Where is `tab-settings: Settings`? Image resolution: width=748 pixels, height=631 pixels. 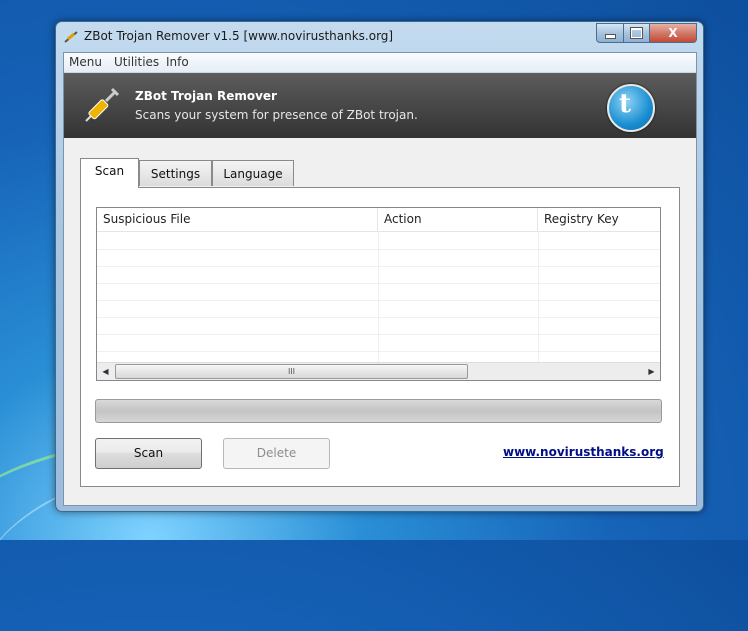 tab-settings: Settings is located at coordinates (175, 173).